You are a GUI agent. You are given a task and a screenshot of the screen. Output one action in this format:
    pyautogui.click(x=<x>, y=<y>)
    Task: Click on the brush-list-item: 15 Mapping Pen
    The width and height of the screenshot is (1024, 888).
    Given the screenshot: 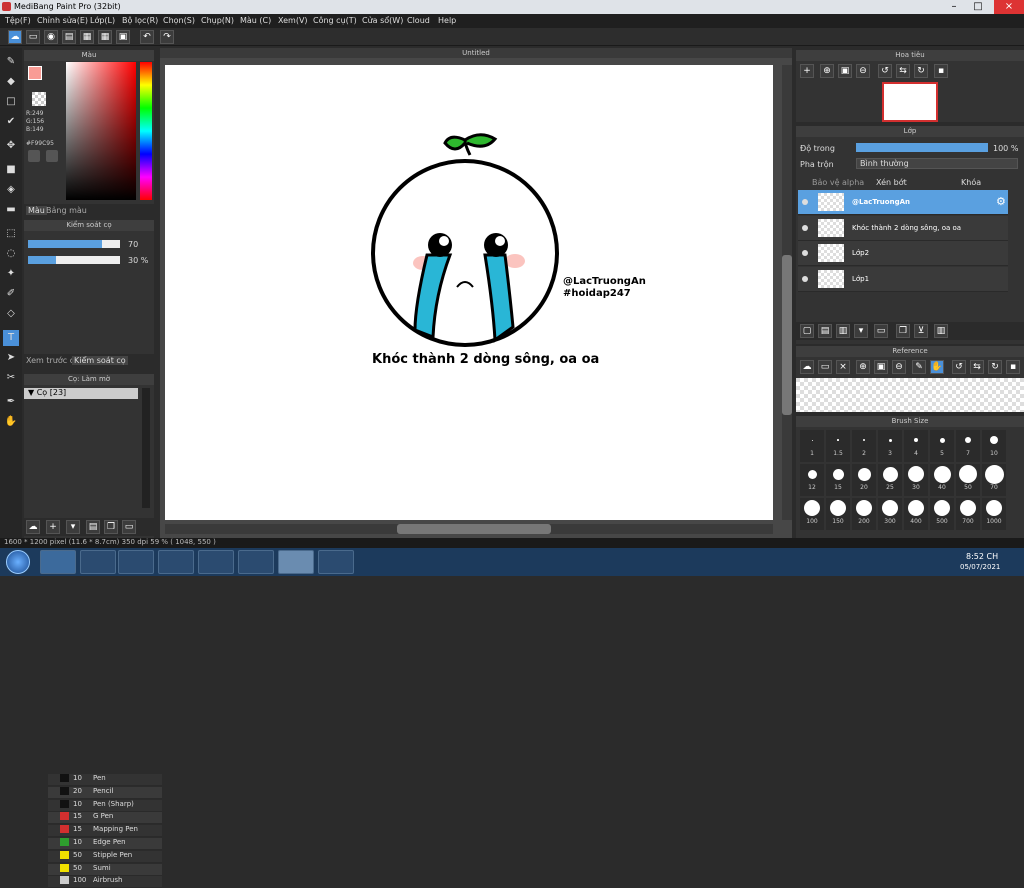 What is the action you would take?
    pyautogui.click(x=105, y=831)
    